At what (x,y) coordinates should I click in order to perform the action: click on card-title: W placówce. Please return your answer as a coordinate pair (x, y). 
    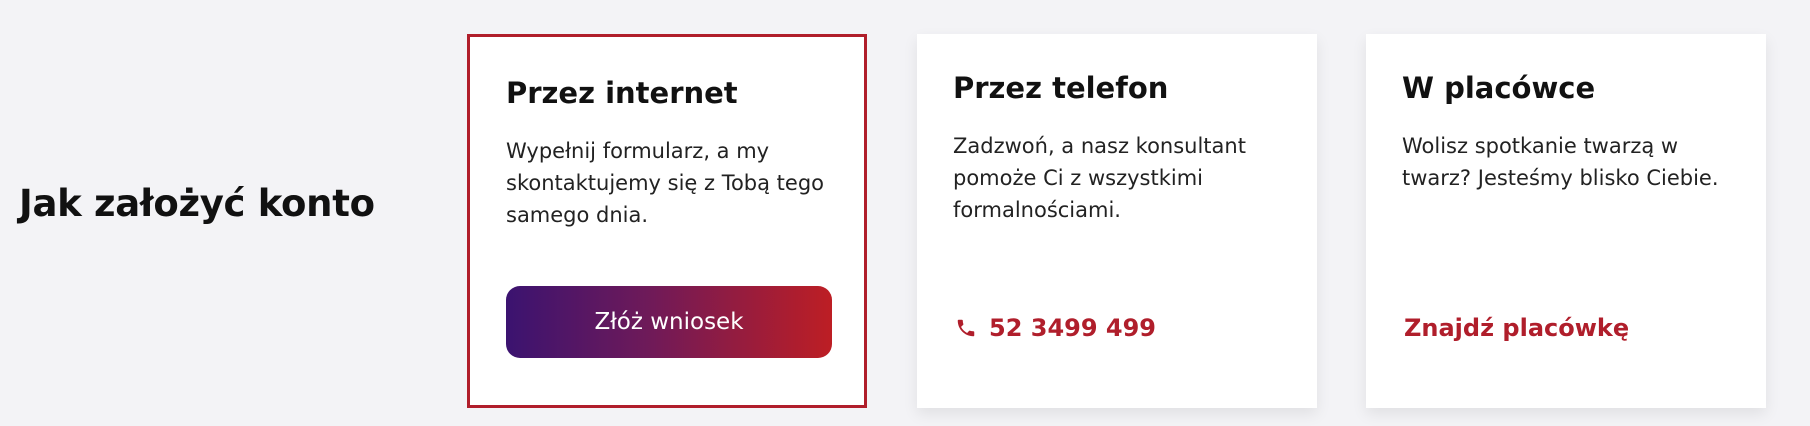
    Looking at the image, I should click on (1499, 88).